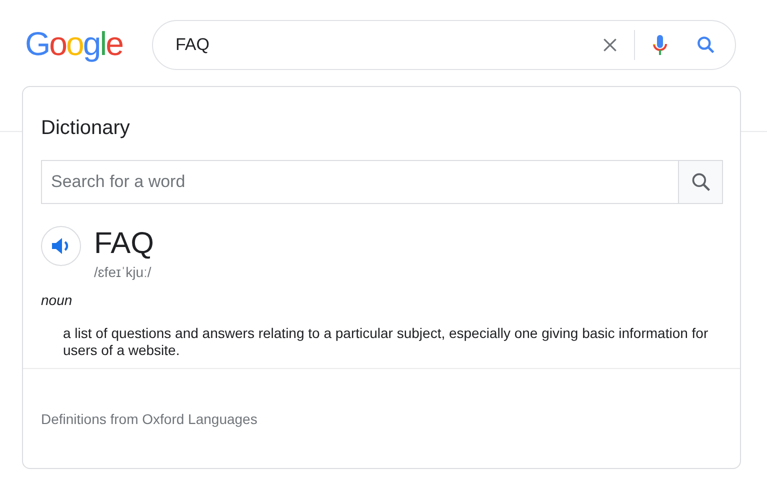 This screenshot has height=482, width=767. I want to click on search-field: FAQ, so click(444, 45).